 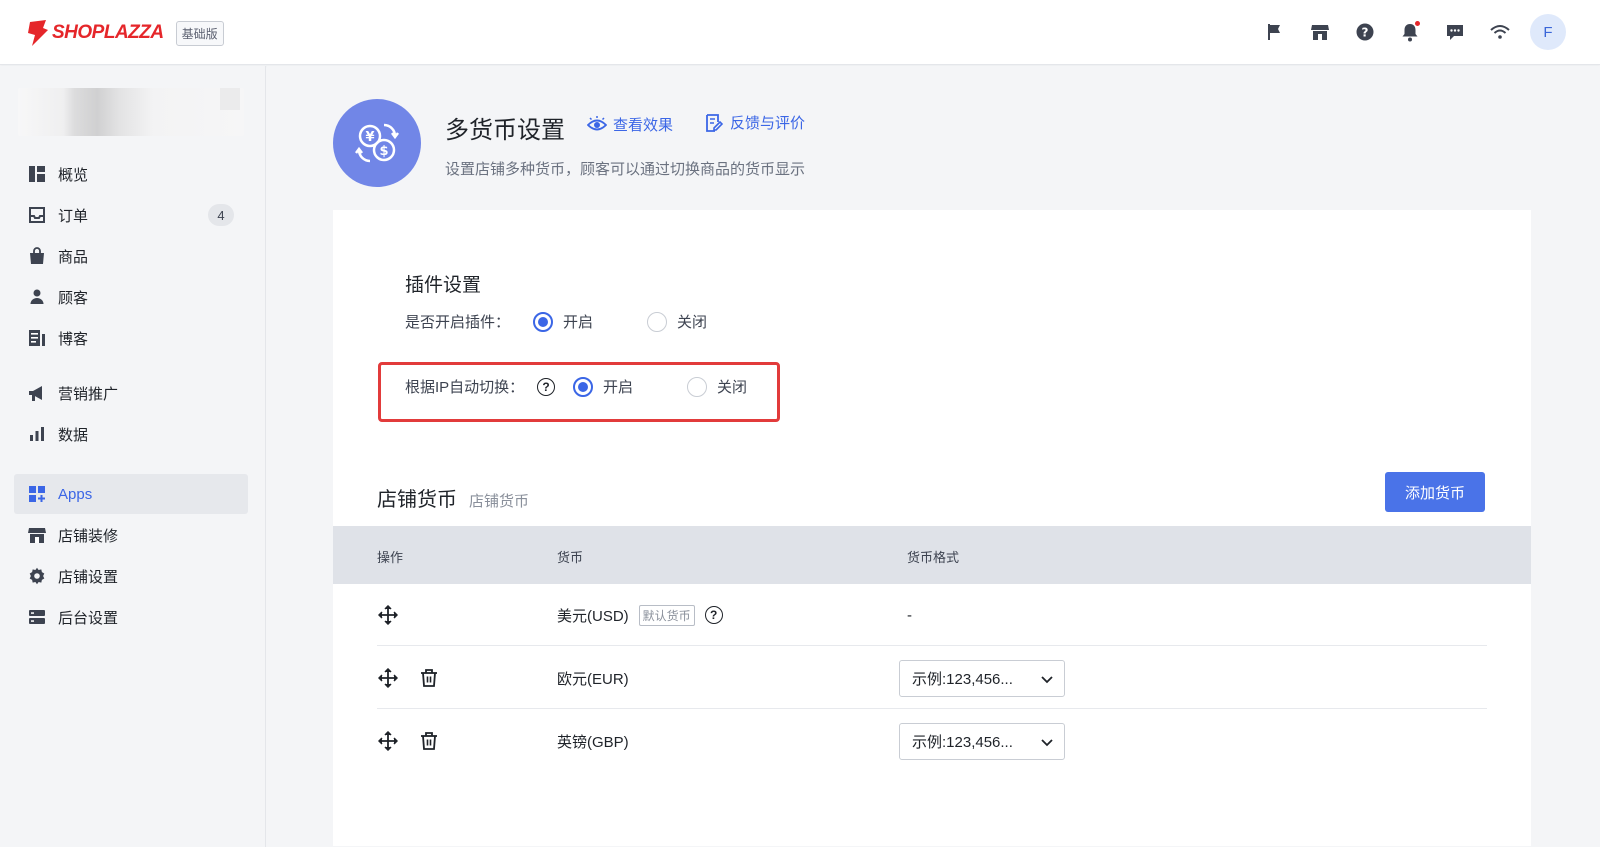 What do you see at coordinates (131, 434) in the screenshot?
I see `sidebar-item-analytics: 数据` at bounding box center [131, 434].